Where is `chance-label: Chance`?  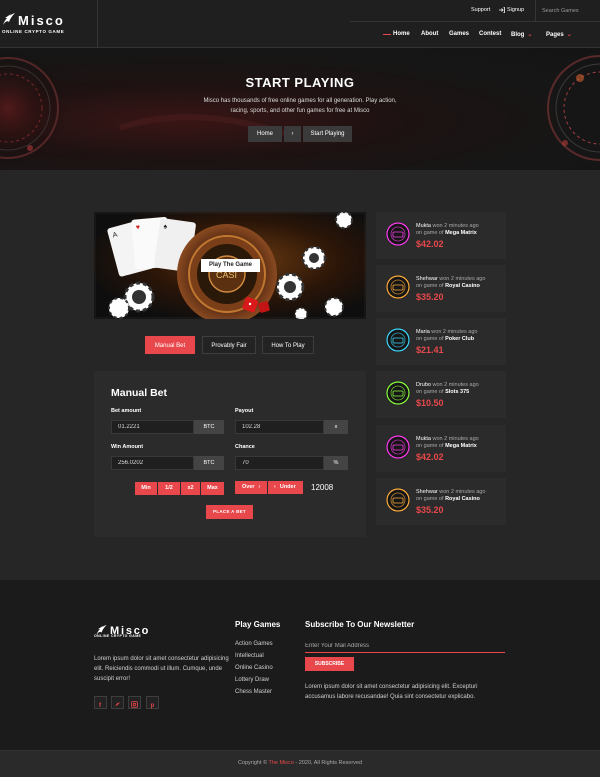 chance-label: Chance is located at coordinates (245, 447).